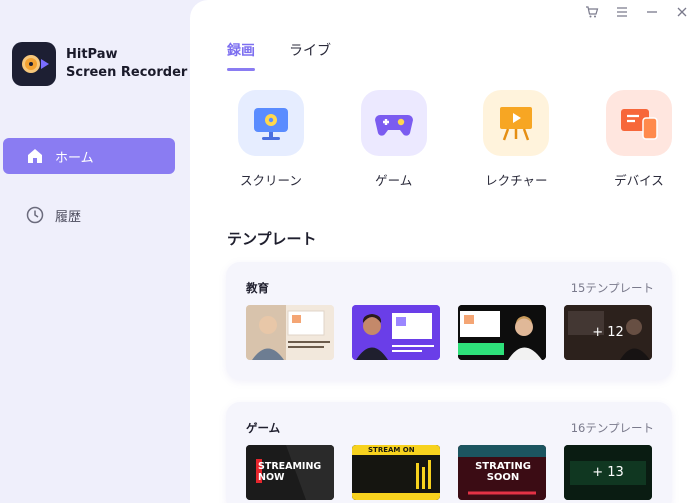 The width and height of the screenshot is (700, 503). What do you see at coordinates (396, 472) in the screenshot?
I see `template-thumb: STREAM ON` at bounding box center [396, 472].